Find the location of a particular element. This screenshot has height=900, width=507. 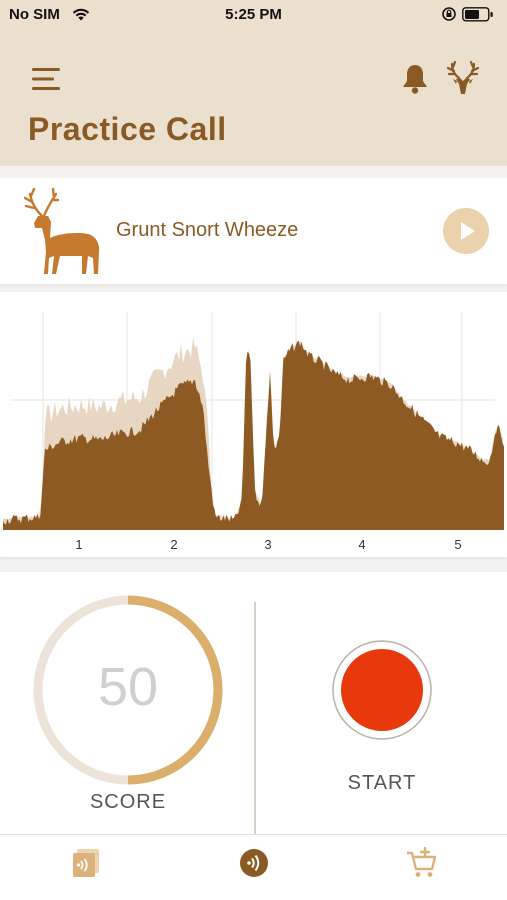

hamburger-menu-icon is located at coordinates (46, 79).